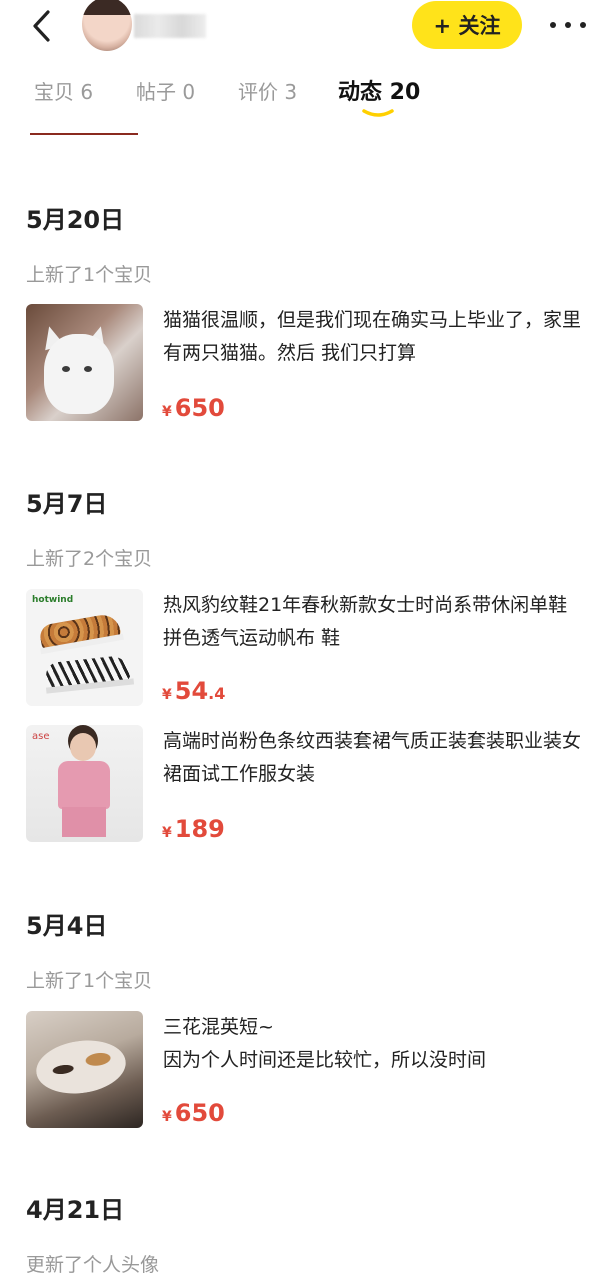 This screenshot has height=1280, width=610. What do you see at coordinates (372, 757) in the screenshot?
I see `item-title: 高端时尚粉色条纹西装套裙气质正装套装职业装女裙面试工作服女装` at bounding box center [372, 757].